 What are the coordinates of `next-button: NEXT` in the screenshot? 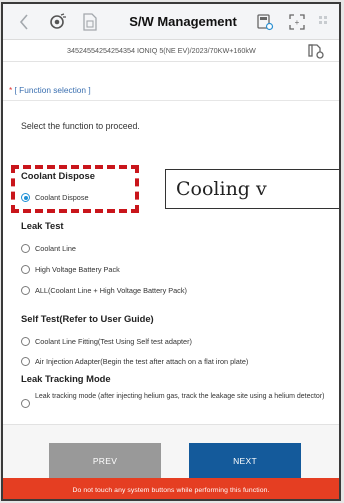 It's located at (245, 461).